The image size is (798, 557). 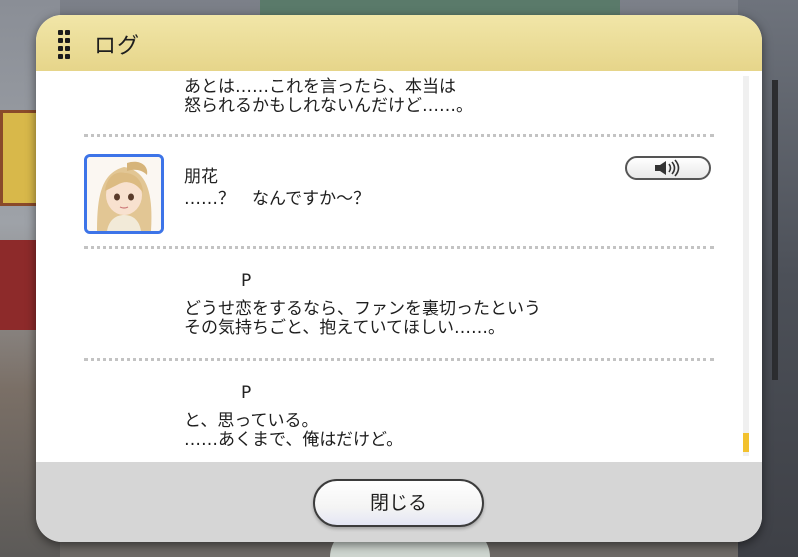 I want to click on speaker-name: 朋花, so click(x=201, y=177).